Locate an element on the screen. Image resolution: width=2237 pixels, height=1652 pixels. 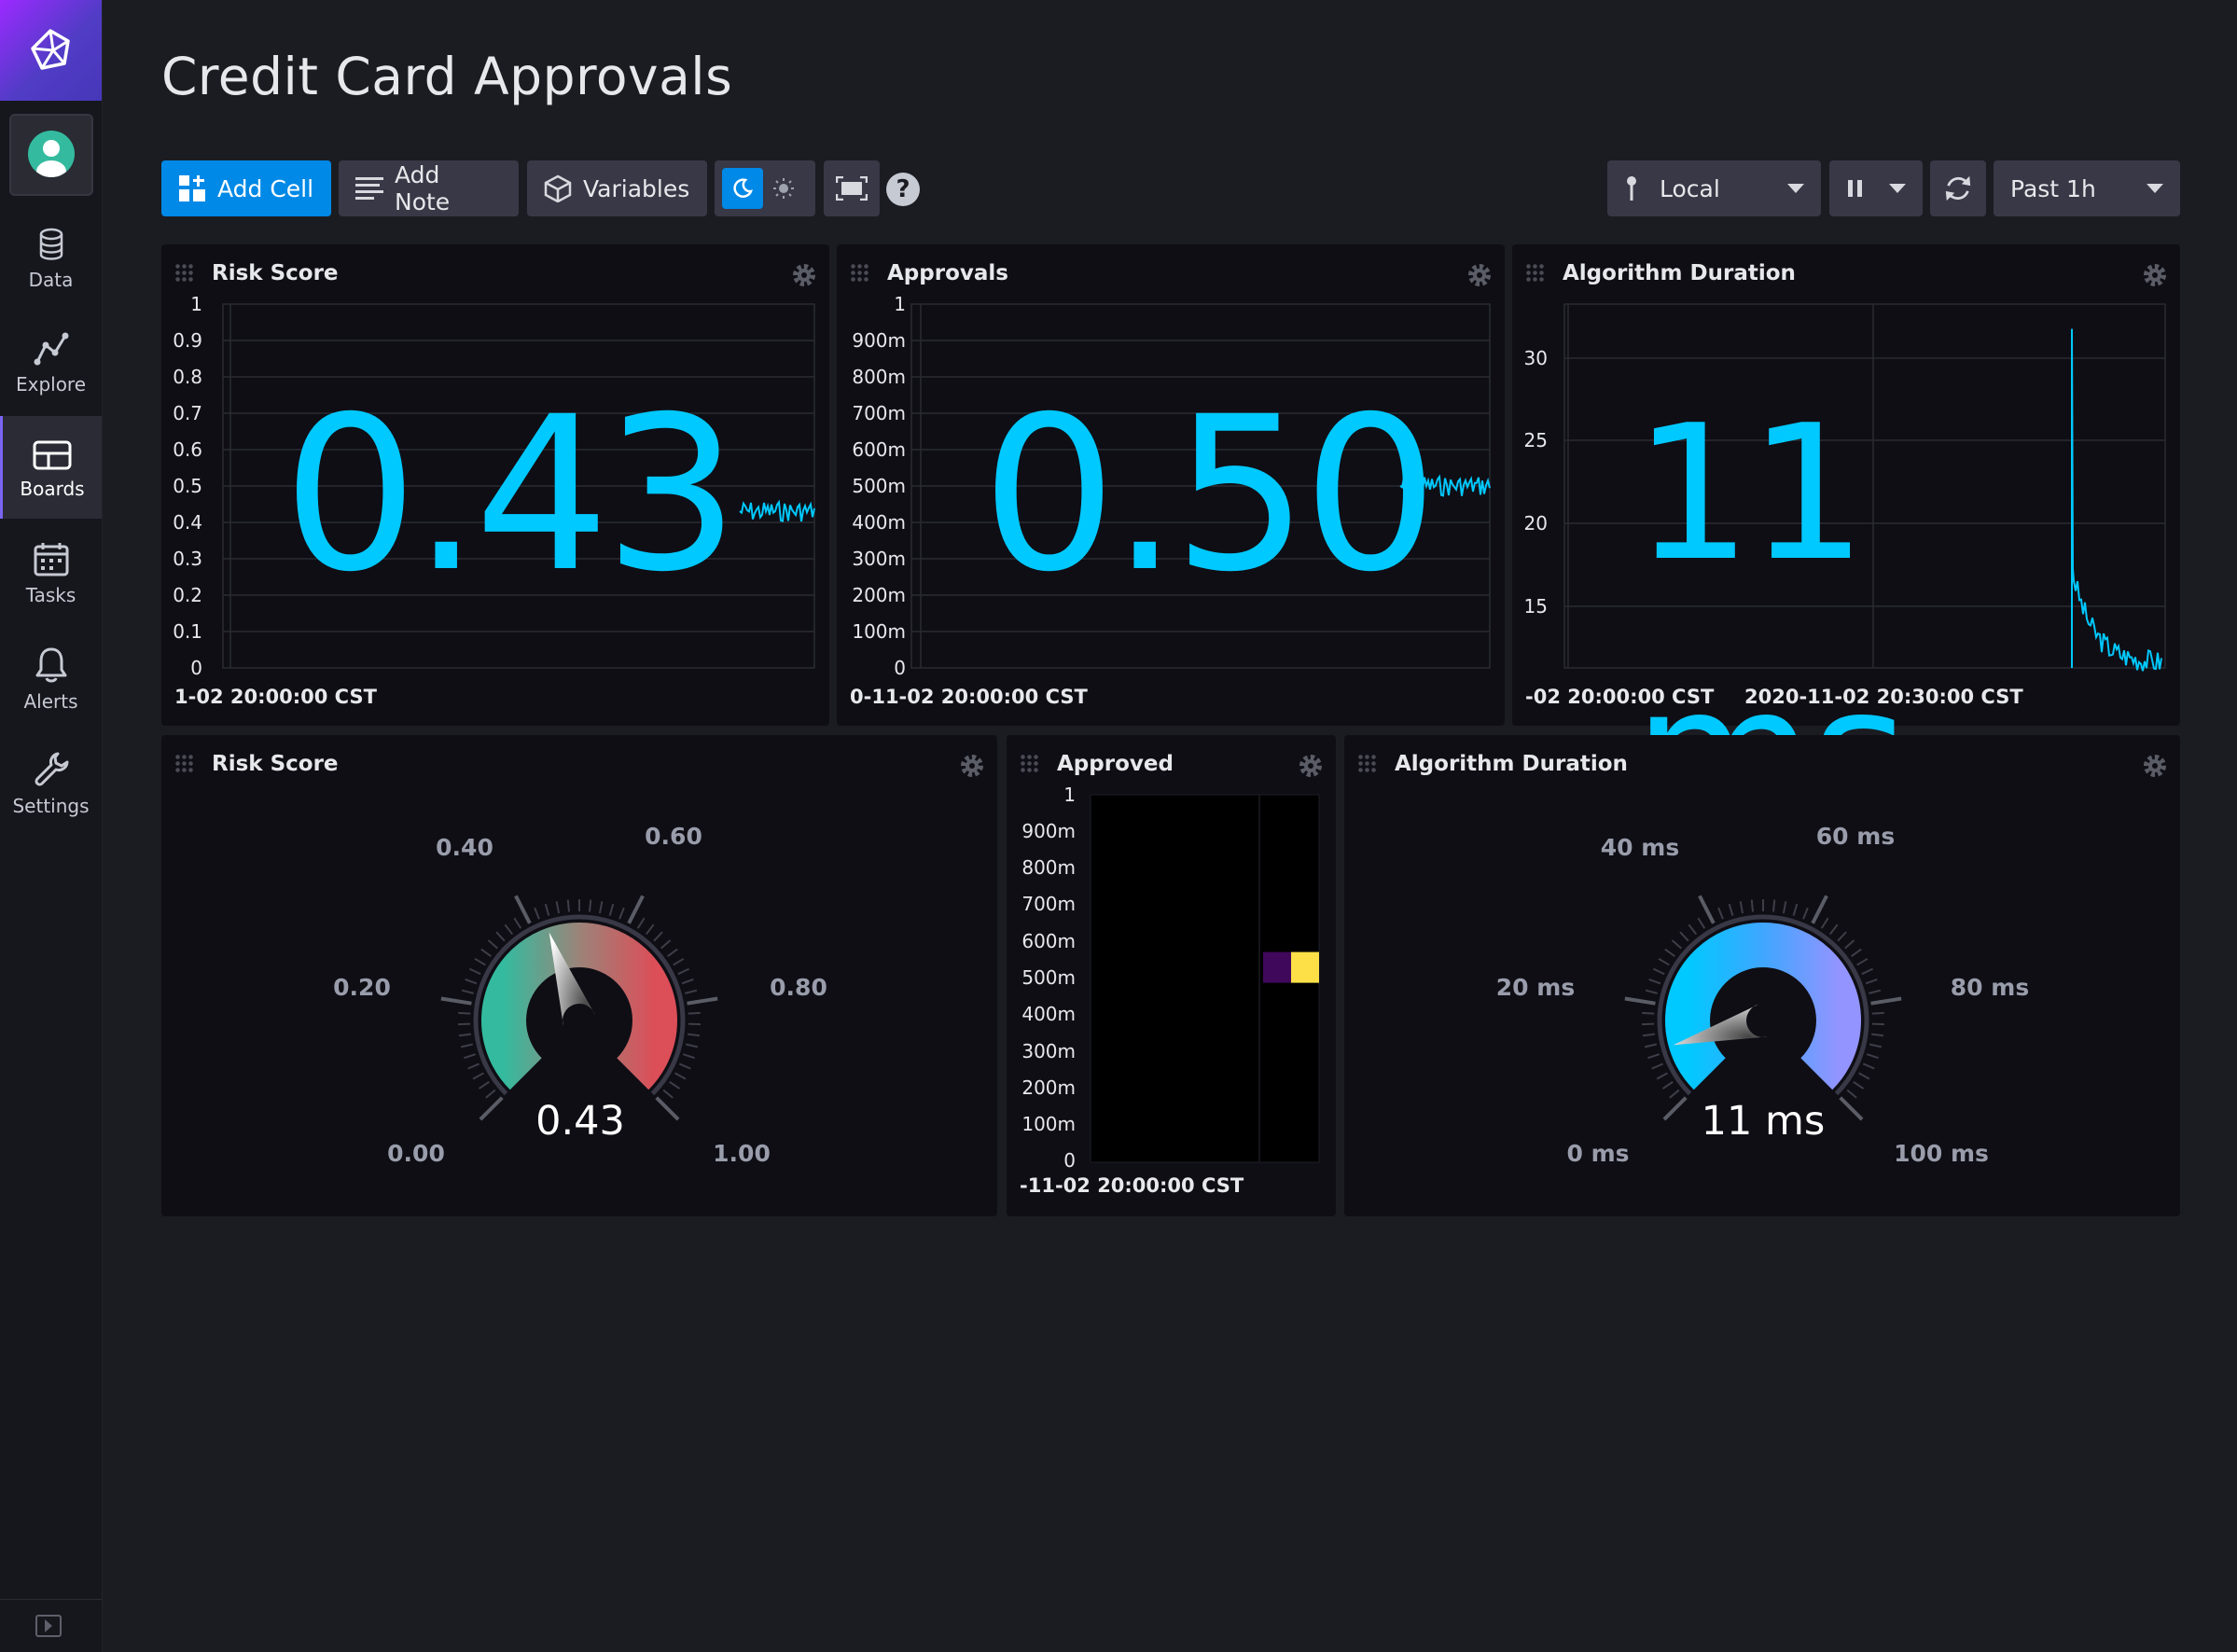
x-tick: 1-02 20:00:00 CST is located at coordinates (276, 697).